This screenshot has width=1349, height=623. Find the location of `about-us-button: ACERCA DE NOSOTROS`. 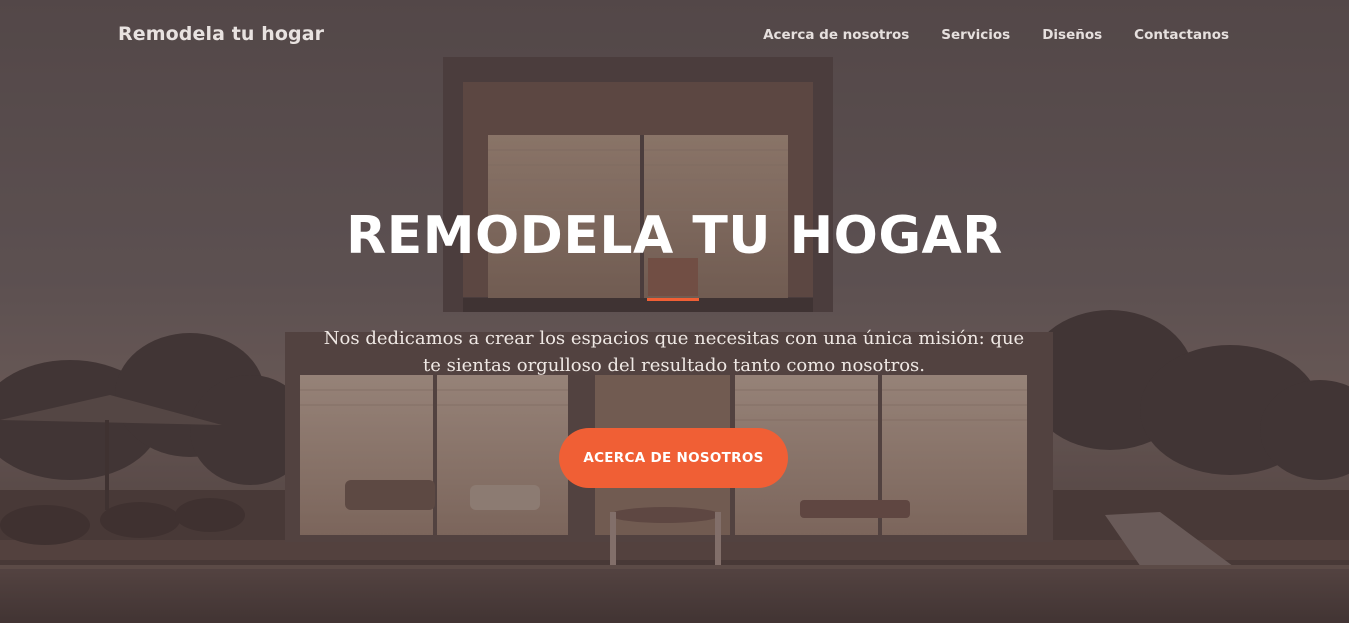

about-us-button: ACERCA DE NOSOTROS is located at coordinates (673, 458).